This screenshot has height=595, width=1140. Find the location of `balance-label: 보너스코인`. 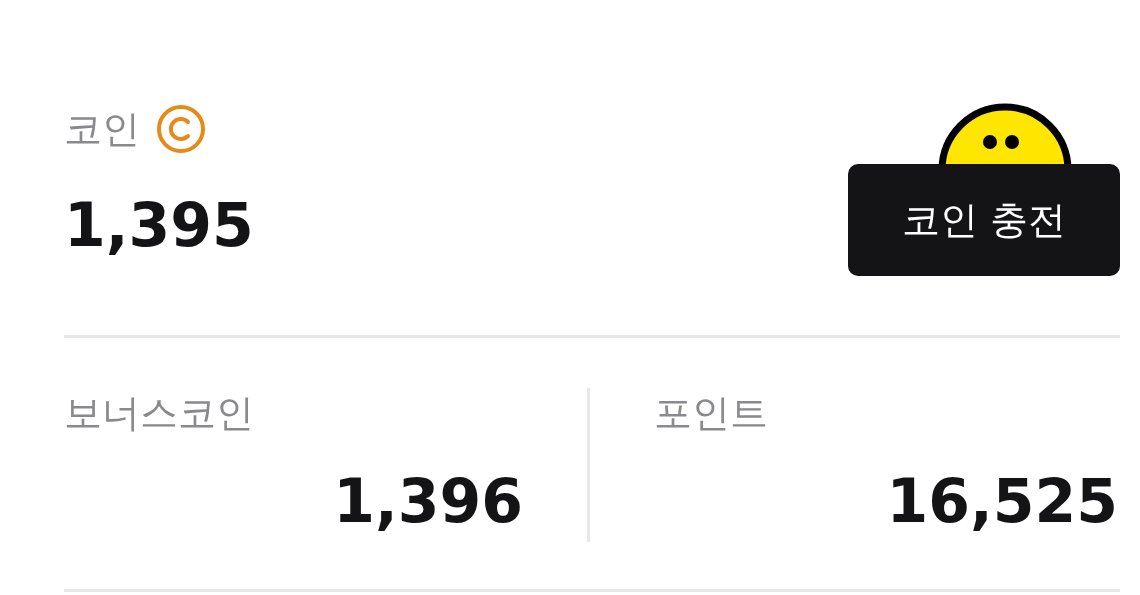

balance-label: 보너스코인 is located at coordinates (159, 413).